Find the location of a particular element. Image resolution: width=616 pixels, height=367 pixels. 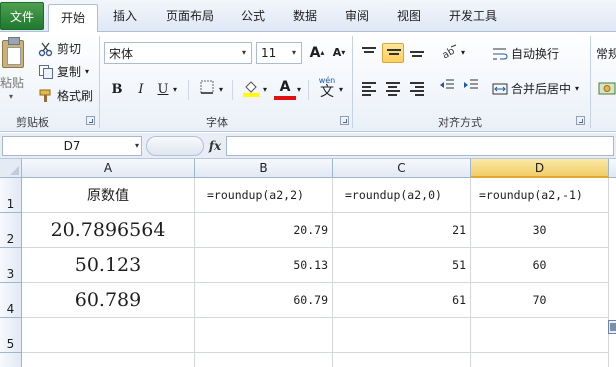

column-e-edge is located at coordinates (612, 272).